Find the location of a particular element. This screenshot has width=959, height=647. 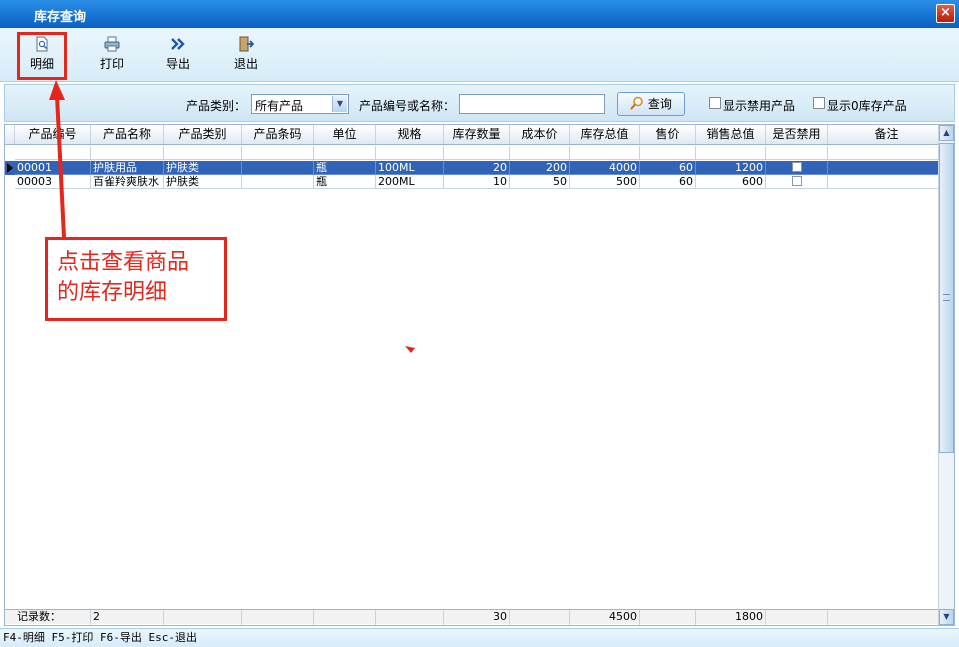

column-header: 单位 is located at coordinates (345, 134).